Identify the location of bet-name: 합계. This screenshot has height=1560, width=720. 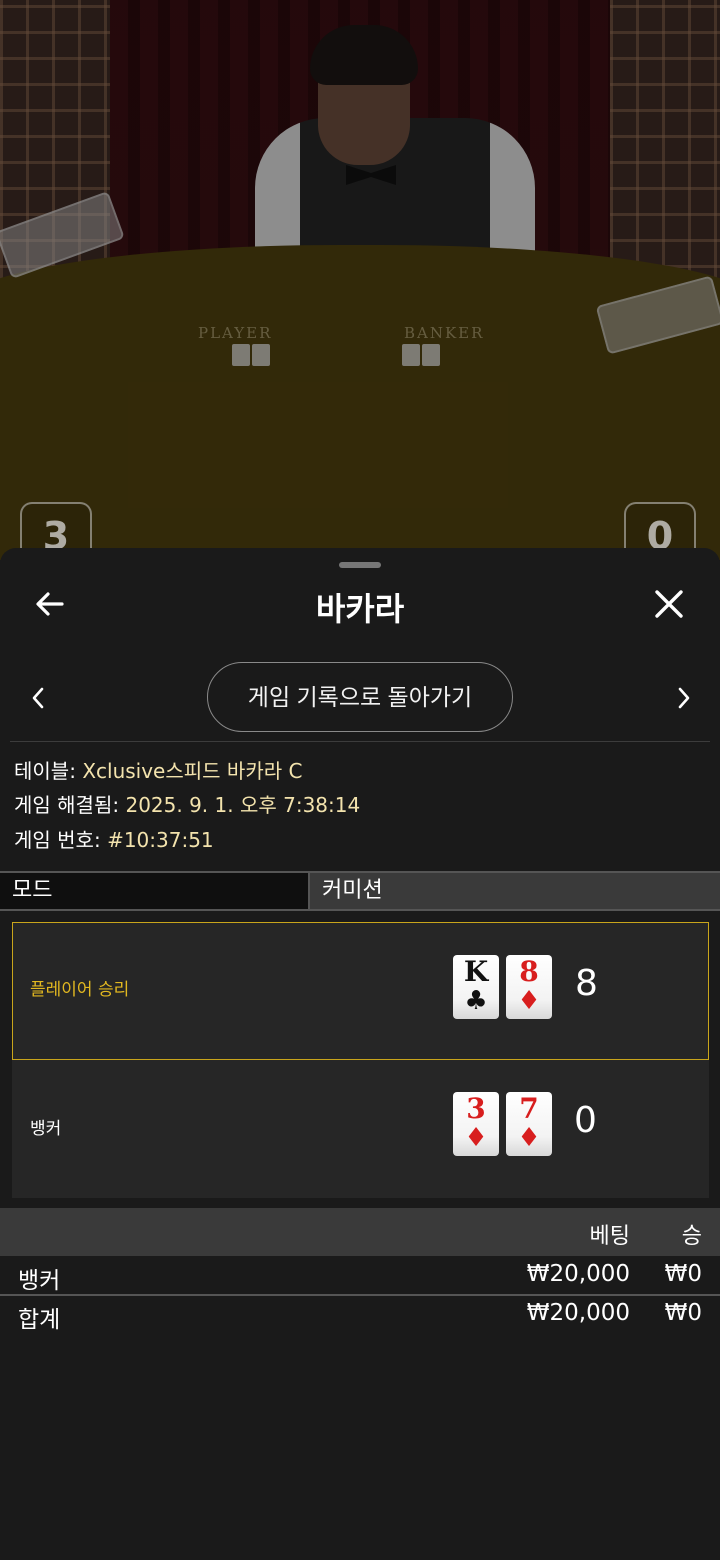
(39, 1320).